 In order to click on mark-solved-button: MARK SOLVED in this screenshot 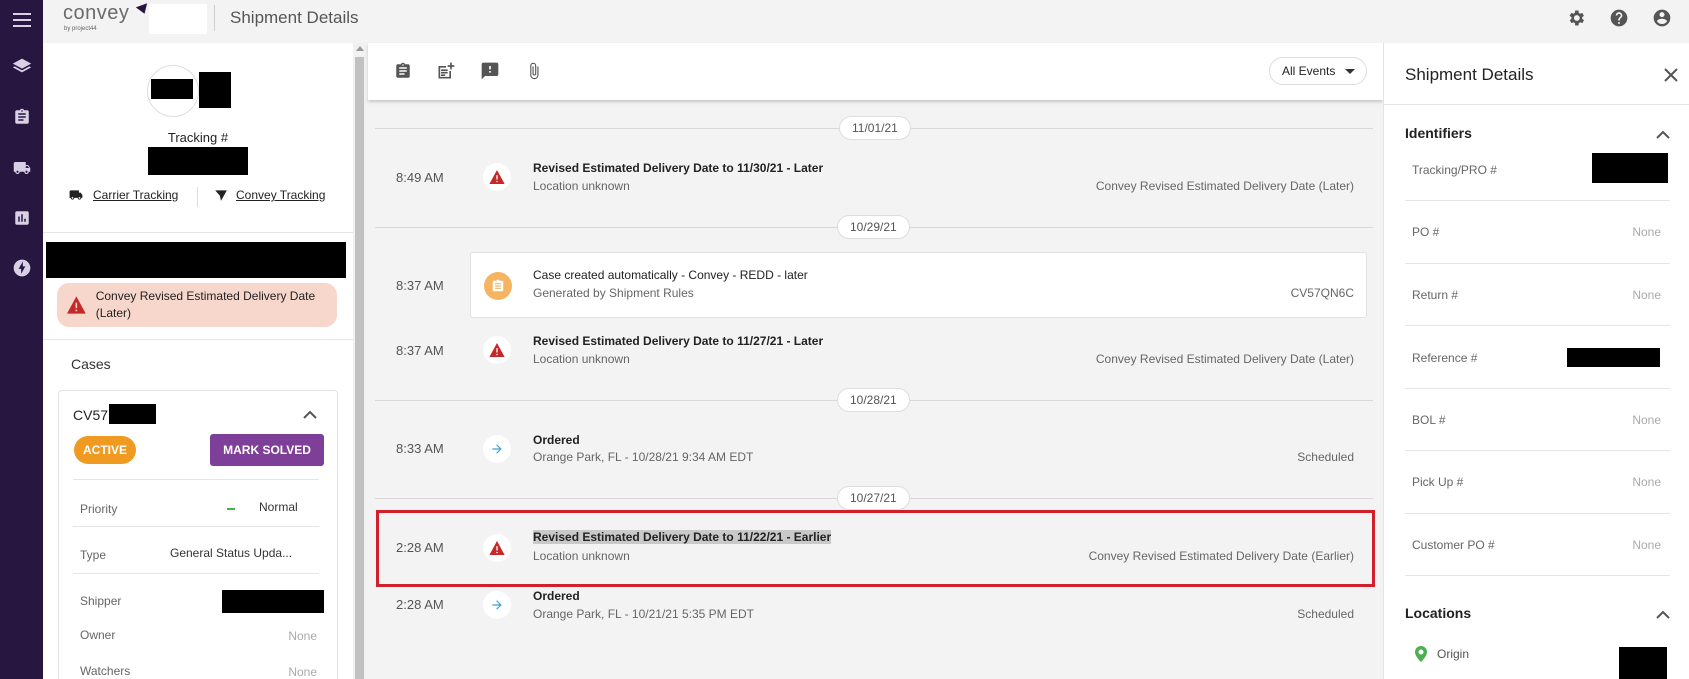, I will do `click(267, 450)`.